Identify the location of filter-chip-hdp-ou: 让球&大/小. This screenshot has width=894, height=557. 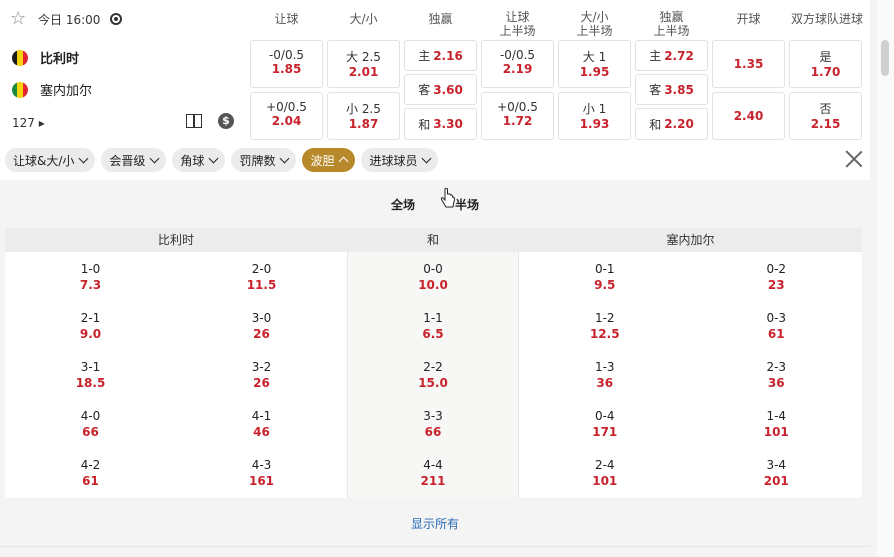
(50, 160).